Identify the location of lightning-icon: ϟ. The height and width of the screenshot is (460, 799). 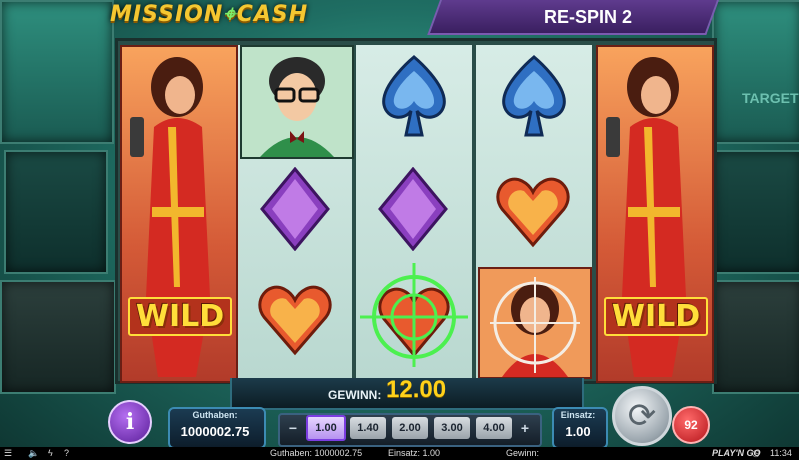
(50, 453).